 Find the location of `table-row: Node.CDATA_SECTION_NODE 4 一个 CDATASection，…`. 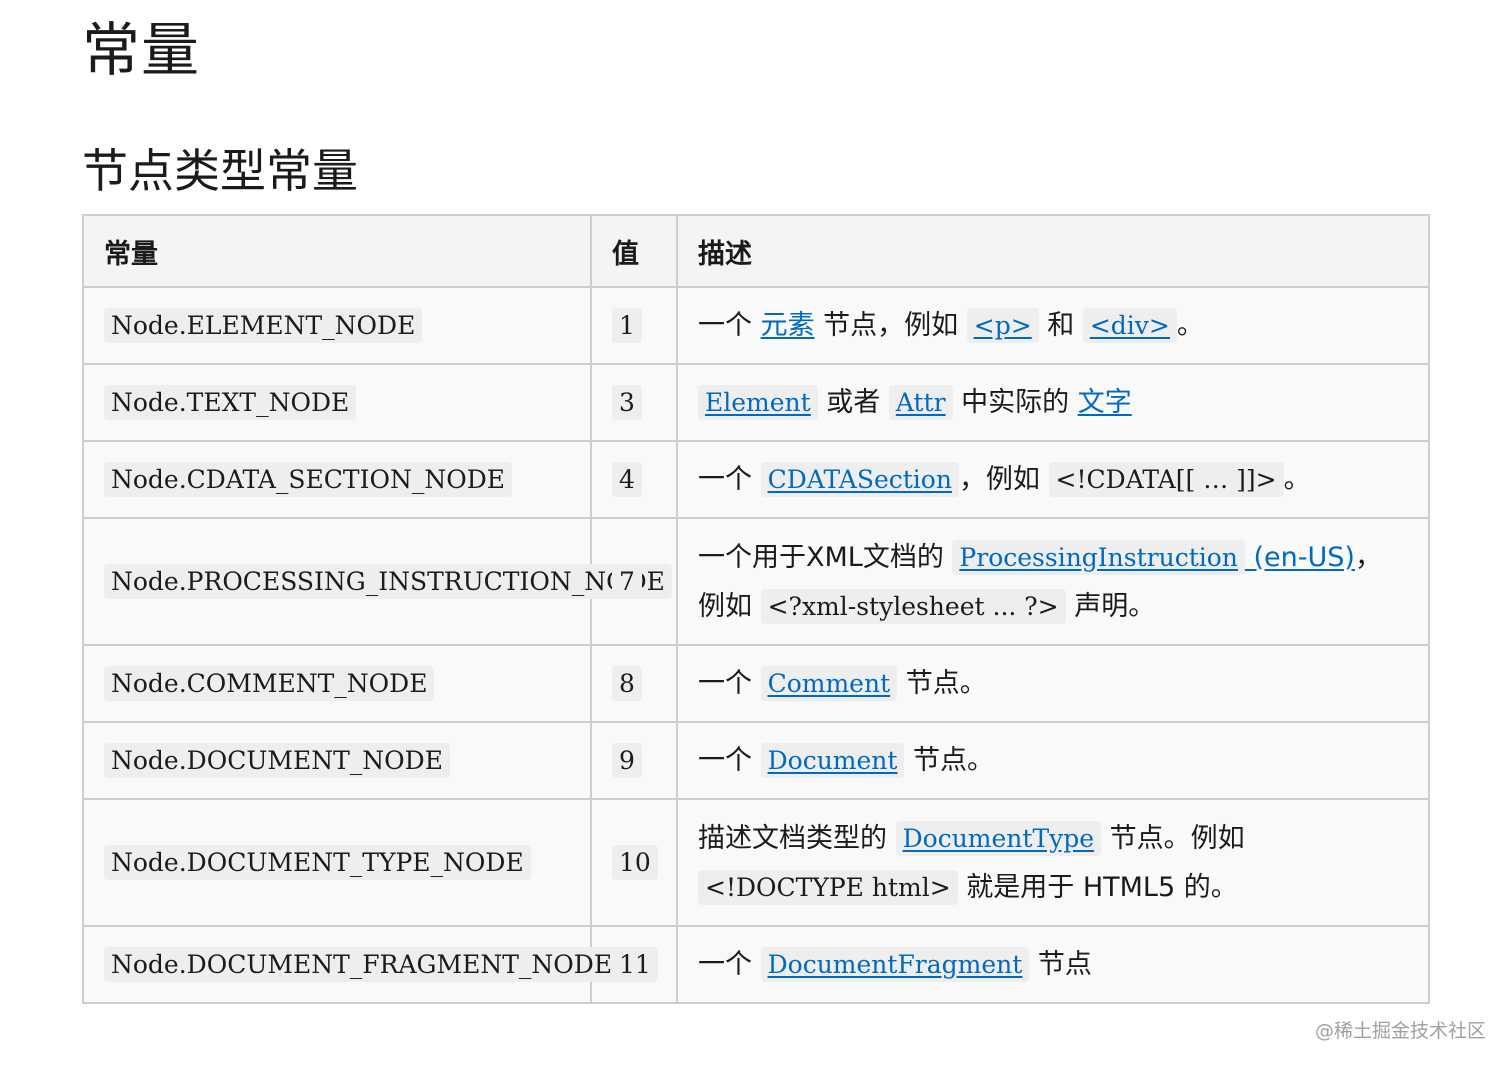

table-row: Node.CDATA_SECTION_NODE 4 一个 CDATASection，… is located at coordinates (756, 479).